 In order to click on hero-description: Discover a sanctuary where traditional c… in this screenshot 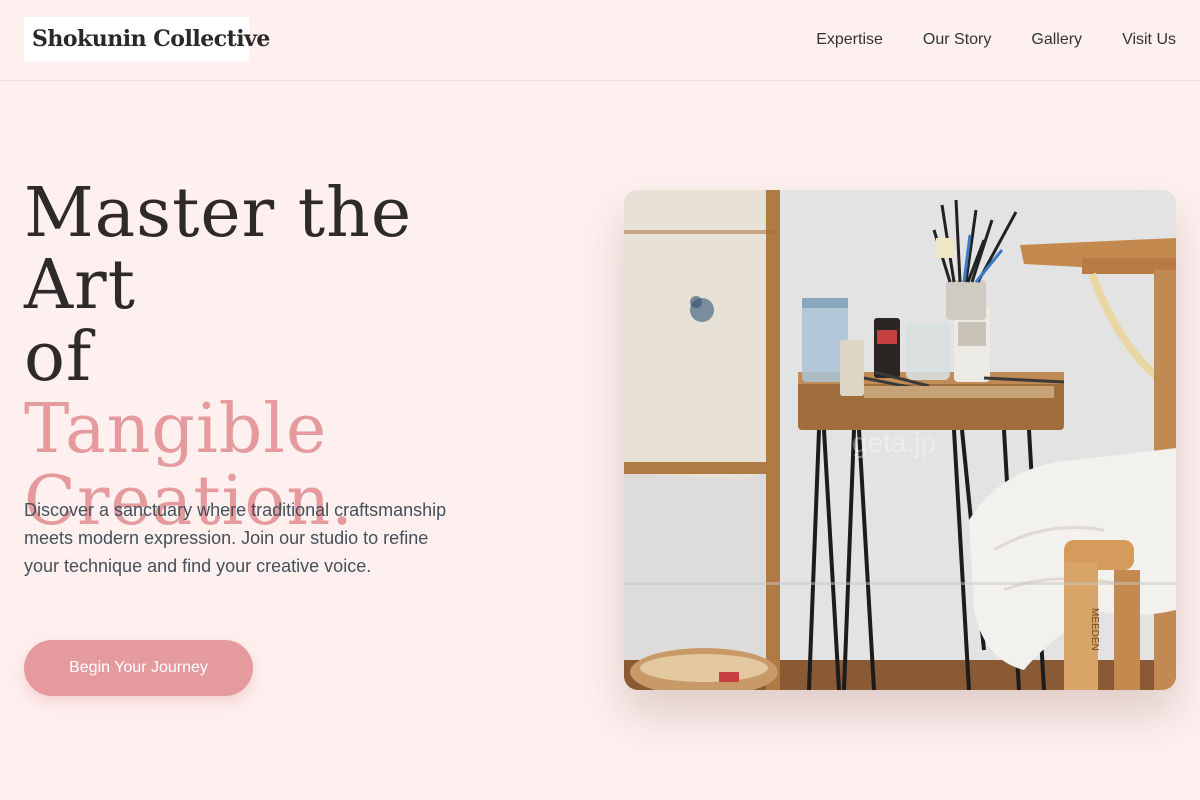, I will do `click(235, 538)`.